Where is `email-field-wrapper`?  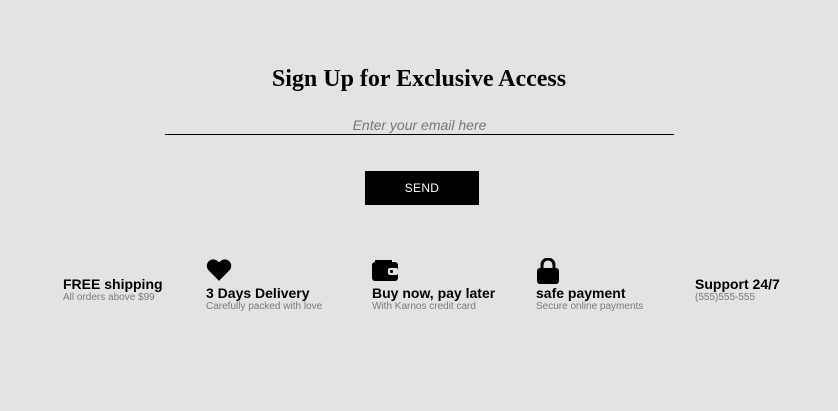
email-field-wrapper is located at coordinates (419, 125).